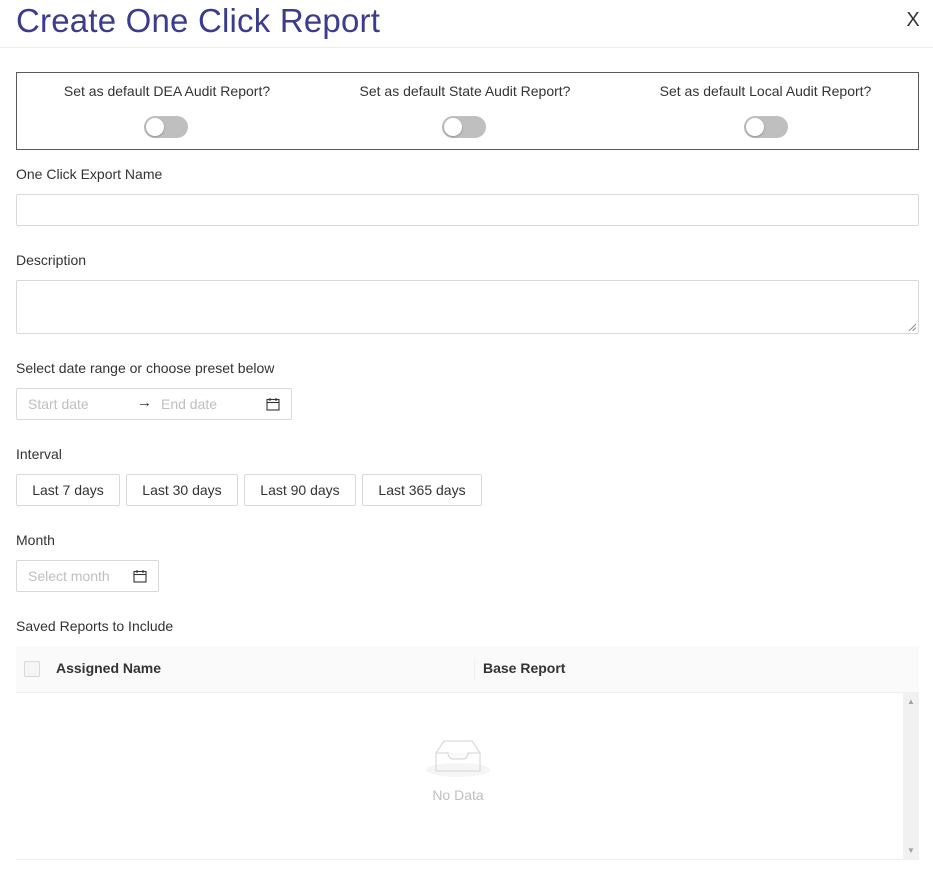 The height and width of the screenshot is (889, 933). What do you see at coordinates (108, 668) in the screenshot?
I see `column-header-assigned-name: Assigned Name` at bounding box center [108, 668].